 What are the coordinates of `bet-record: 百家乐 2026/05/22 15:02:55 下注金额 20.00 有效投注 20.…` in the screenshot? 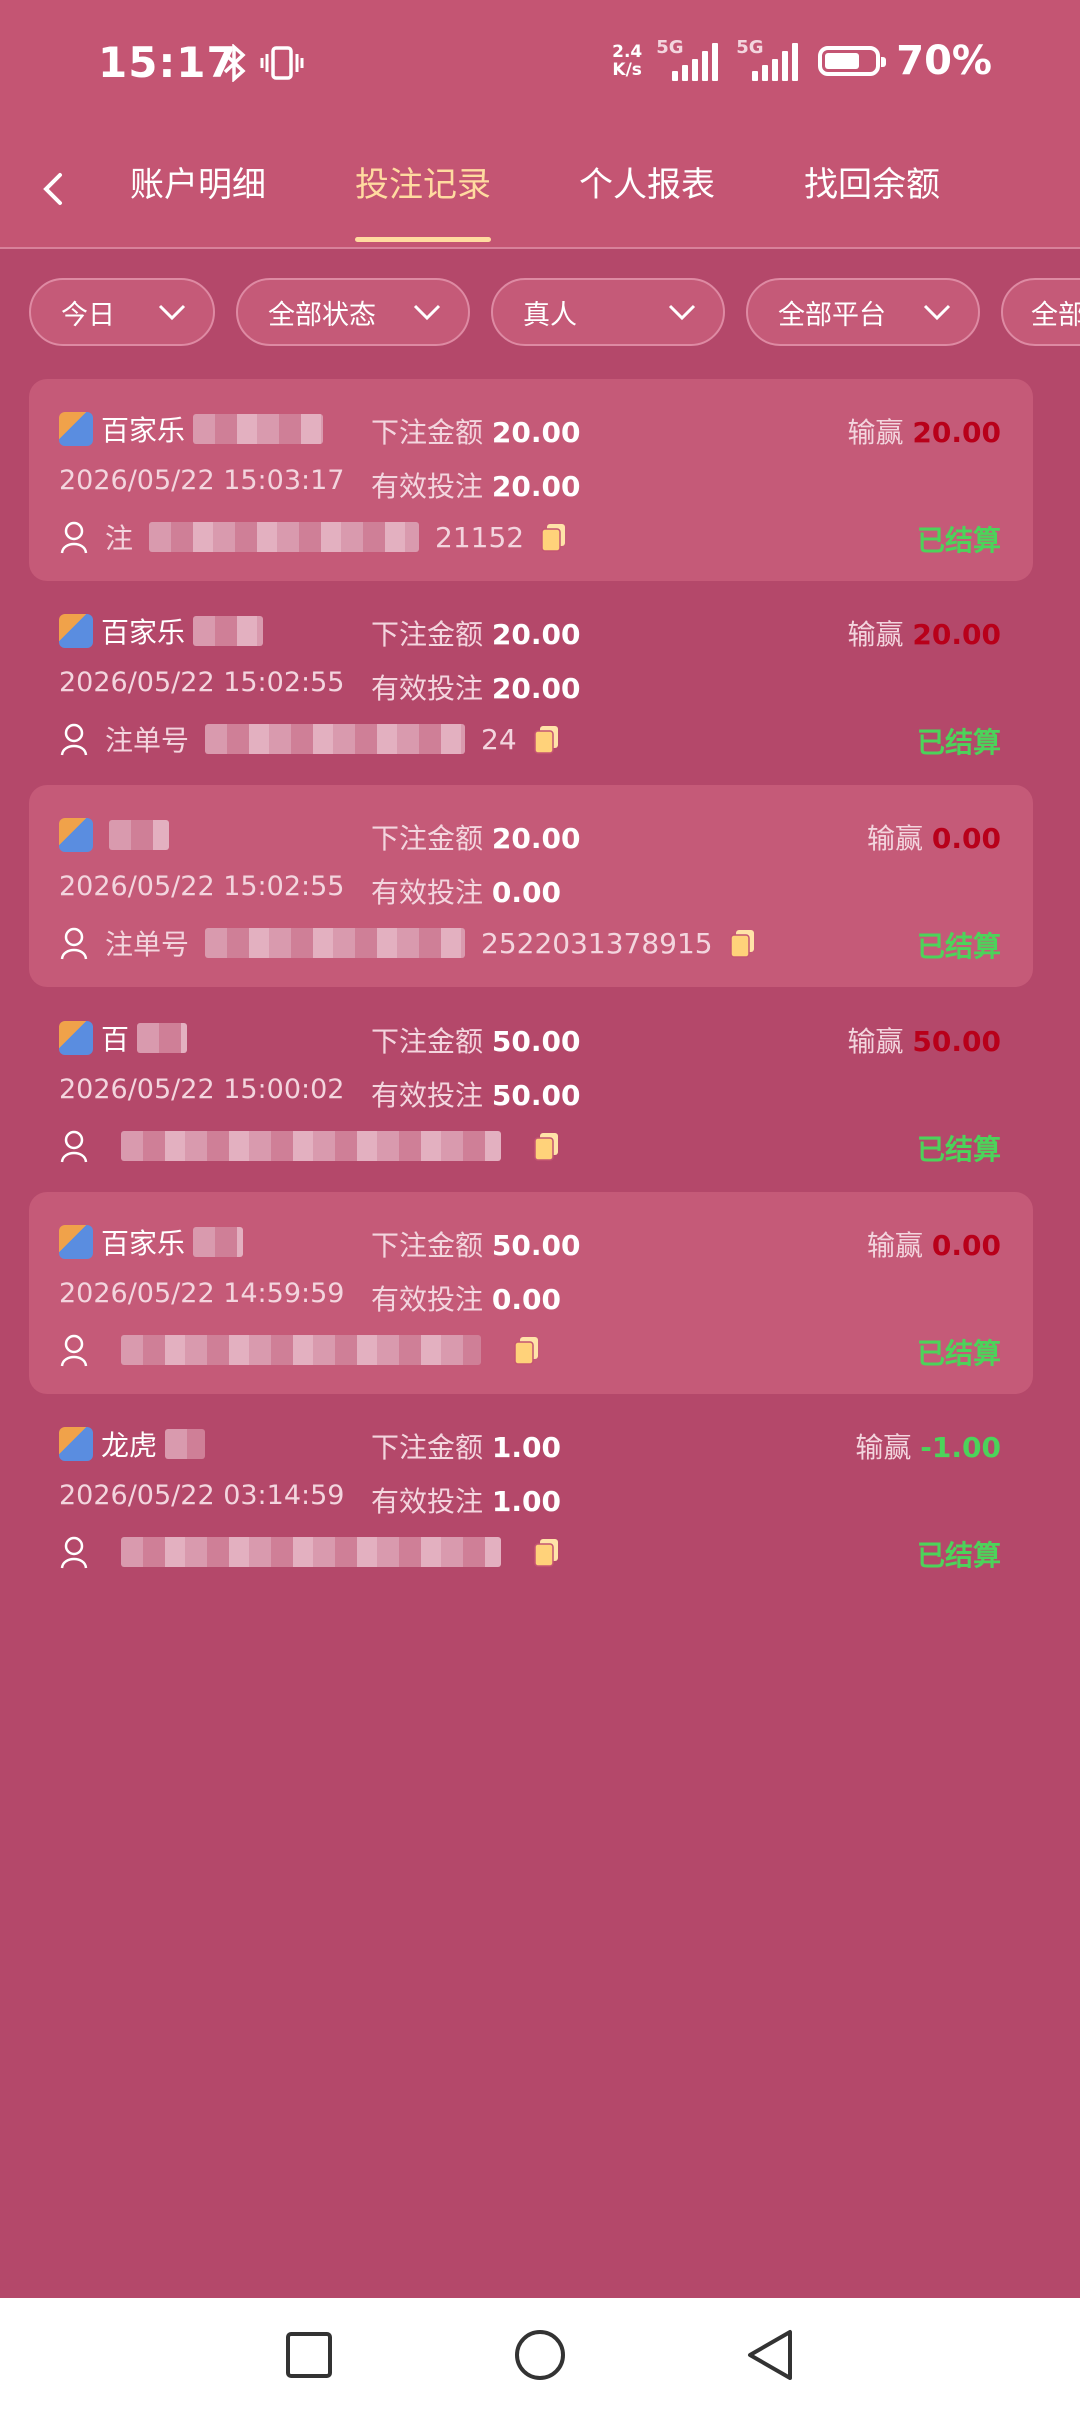 It's located at (531, 682).